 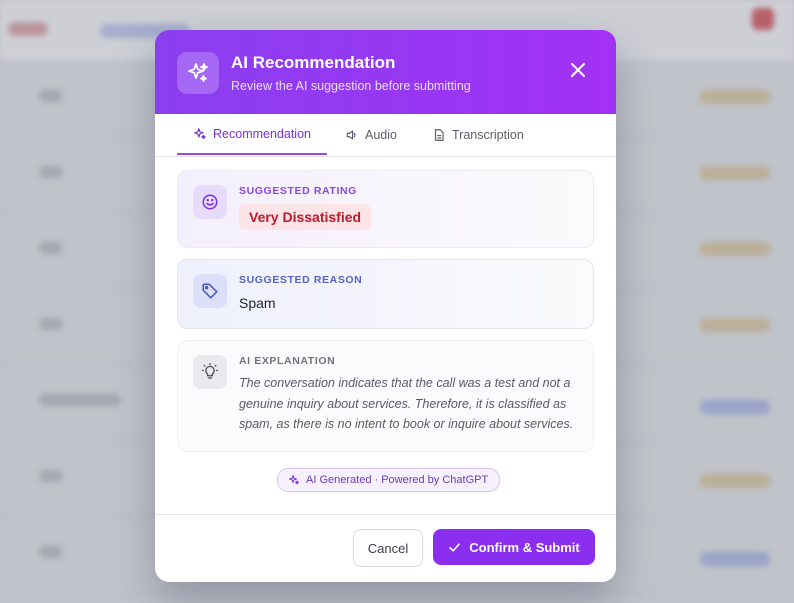 What do you see at coordinates (351, 134) in the screenshot?
I see `speaker-icon` at bounding box center [351, 134].